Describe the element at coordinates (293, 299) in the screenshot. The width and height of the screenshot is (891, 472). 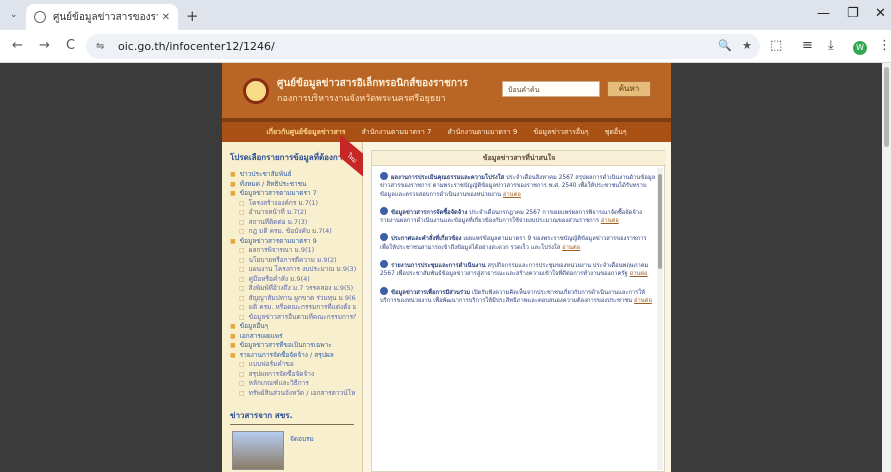
I see `sidebar-tree-item: สัญญาสัมปทาน ผูกขาด ร่วมทุน ม.9(6)` at that location.